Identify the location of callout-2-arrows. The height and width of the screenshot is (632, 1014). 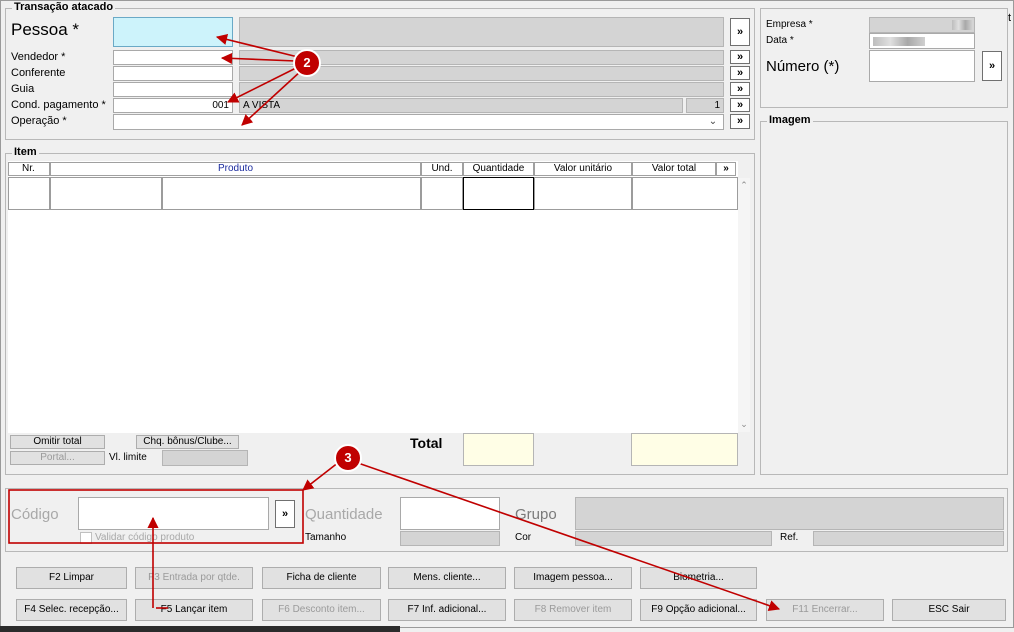
(259, 79).